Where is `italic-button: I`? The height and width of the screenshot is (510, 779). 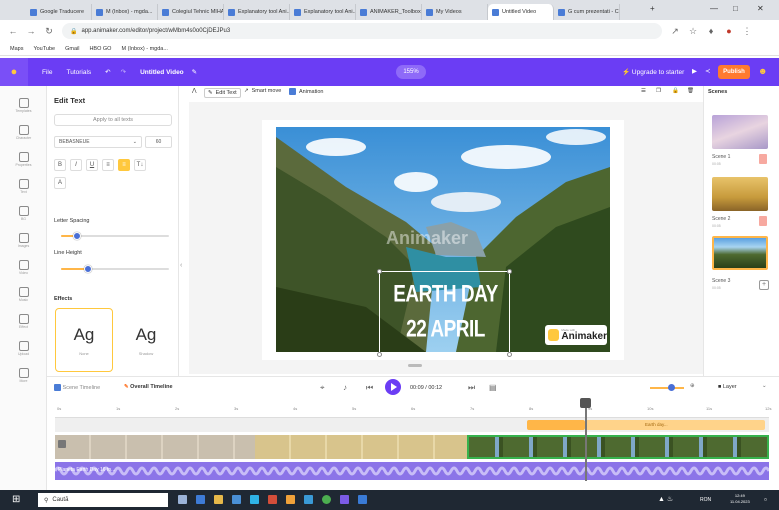 italic-button: I is located at coordinates (76, 165).